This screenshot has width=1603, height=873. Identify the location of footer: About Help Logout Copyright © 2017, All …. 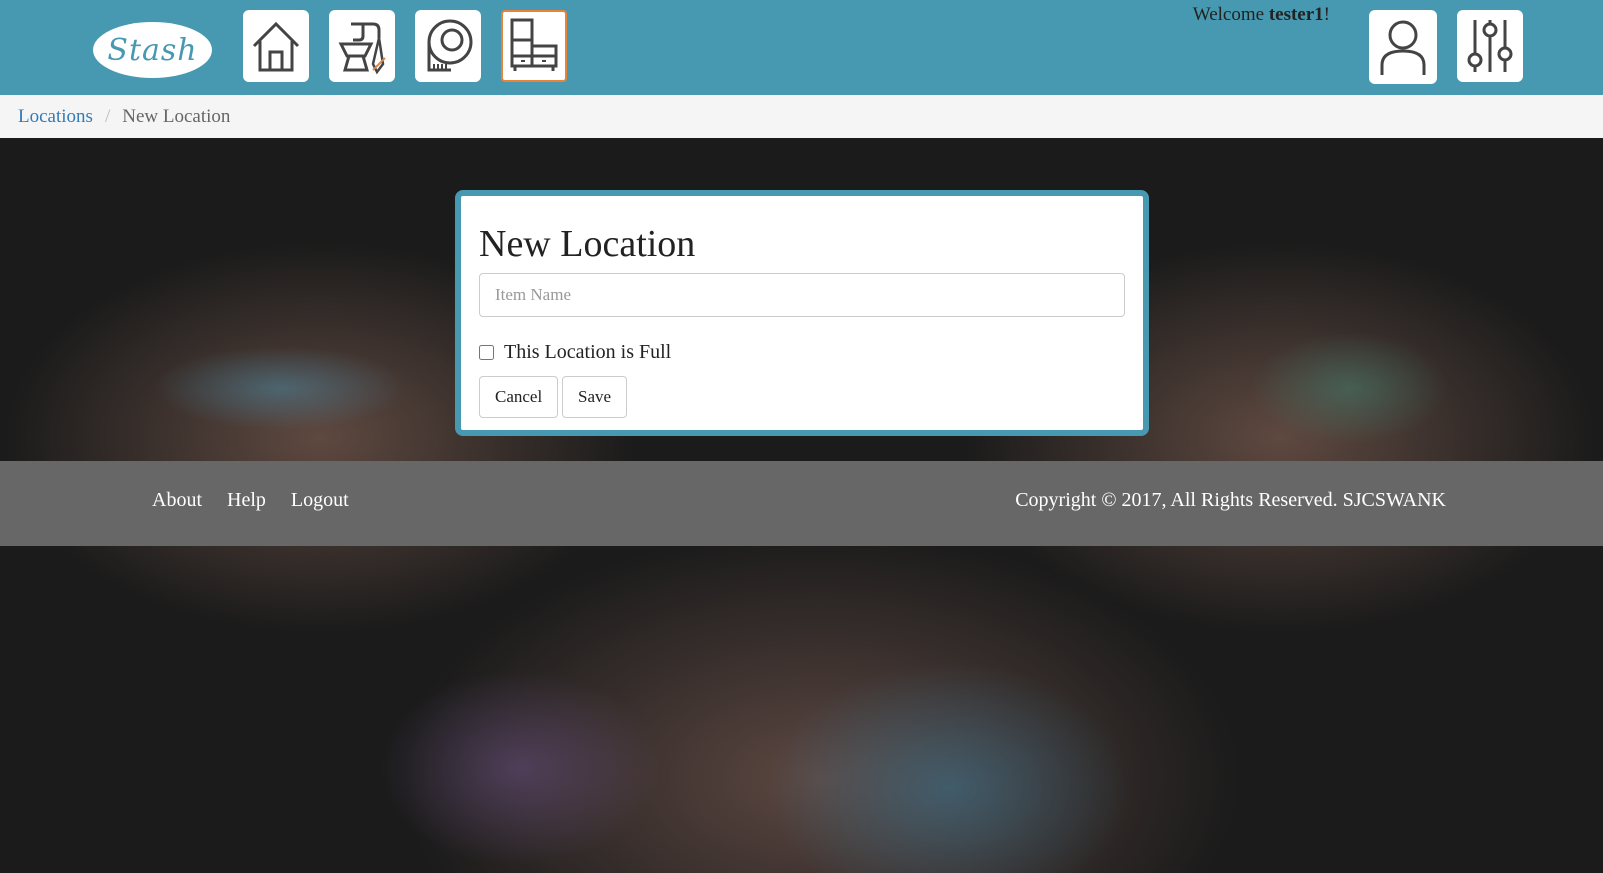
(801, 503).